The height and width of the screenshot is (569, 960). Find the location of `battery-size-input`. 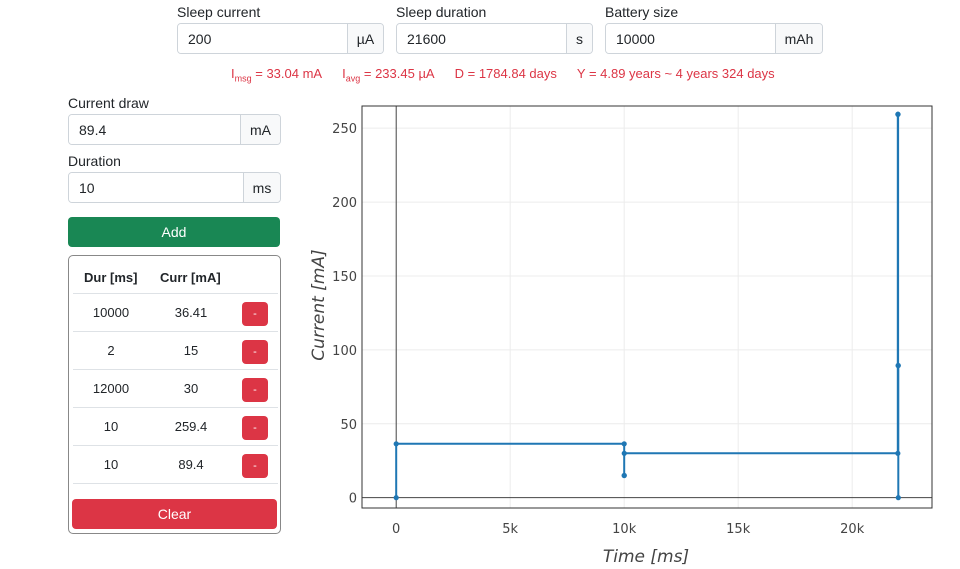

battery-size-input is located at coordinates (690, 38).